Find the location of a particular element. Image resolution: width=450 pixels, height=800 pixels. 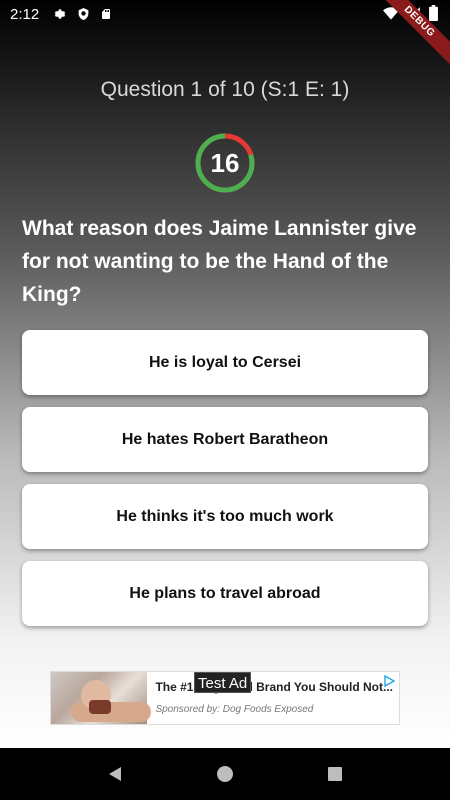

answer-button-2: He hates Robert Baratheon is located at coordinates (225, 439).